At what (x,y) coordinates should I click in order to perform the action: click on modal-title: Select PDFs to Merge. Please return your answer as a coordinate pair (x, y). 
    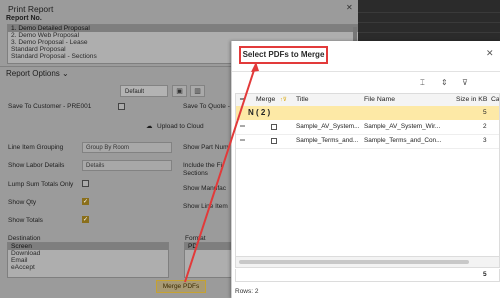
    Looking at the image, I should click on (283, 55).